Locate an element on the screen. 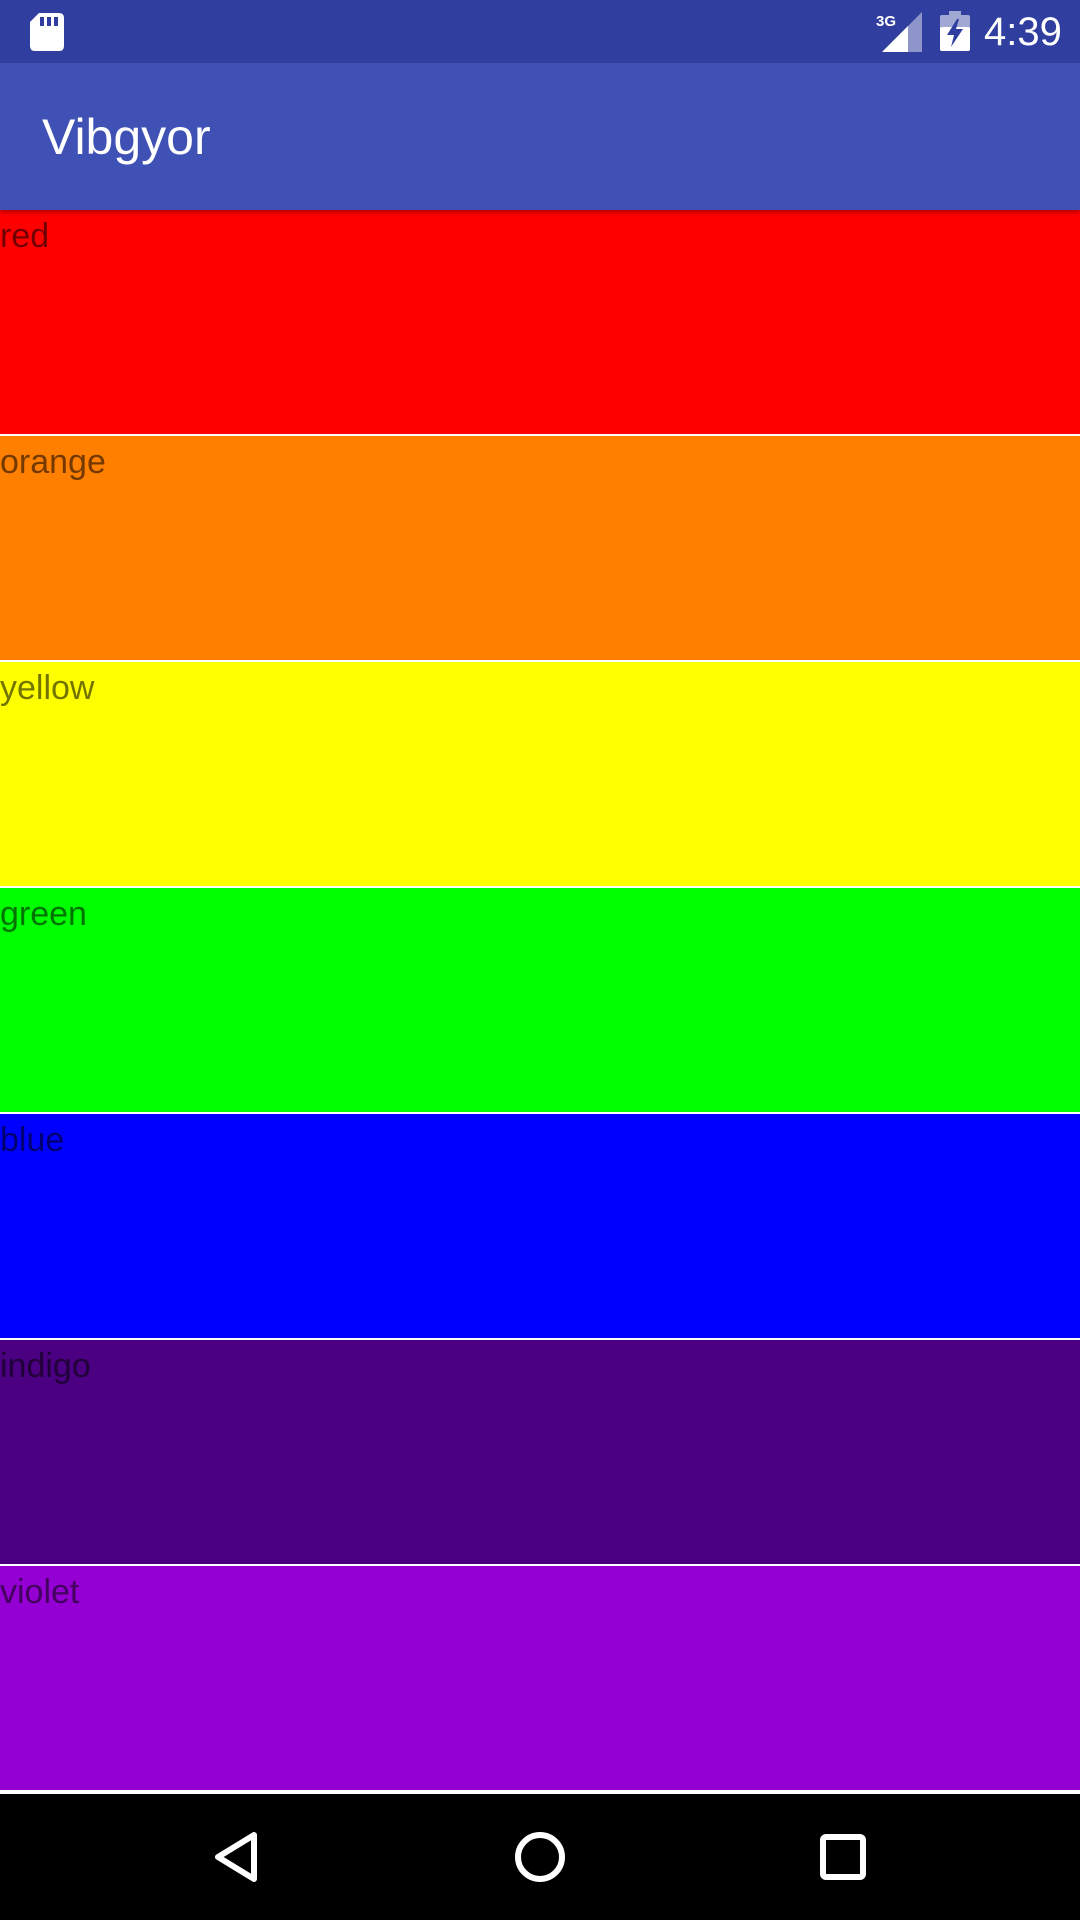 This screenshot has width=1080, height=1920. color-row-orange: orange is located at coordinates (540, 548).